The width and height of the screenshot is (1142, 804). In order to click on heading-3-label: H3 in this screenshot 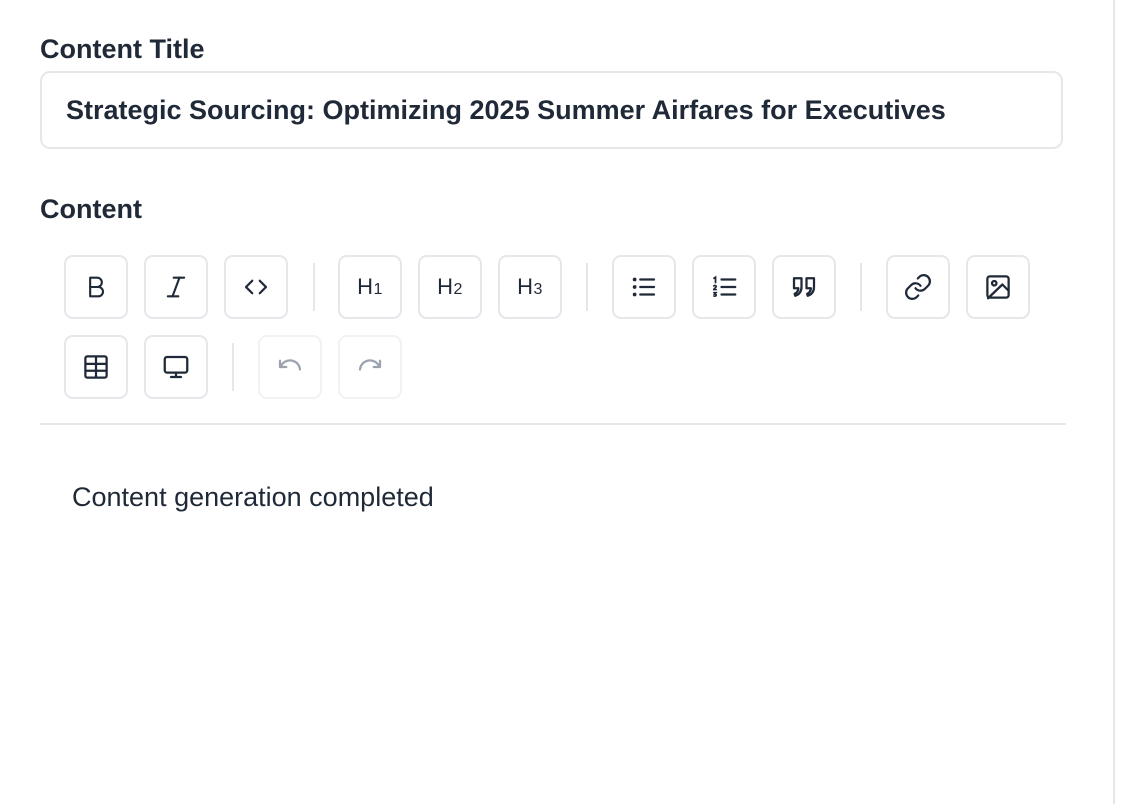, I will do `click(530, 286)`.